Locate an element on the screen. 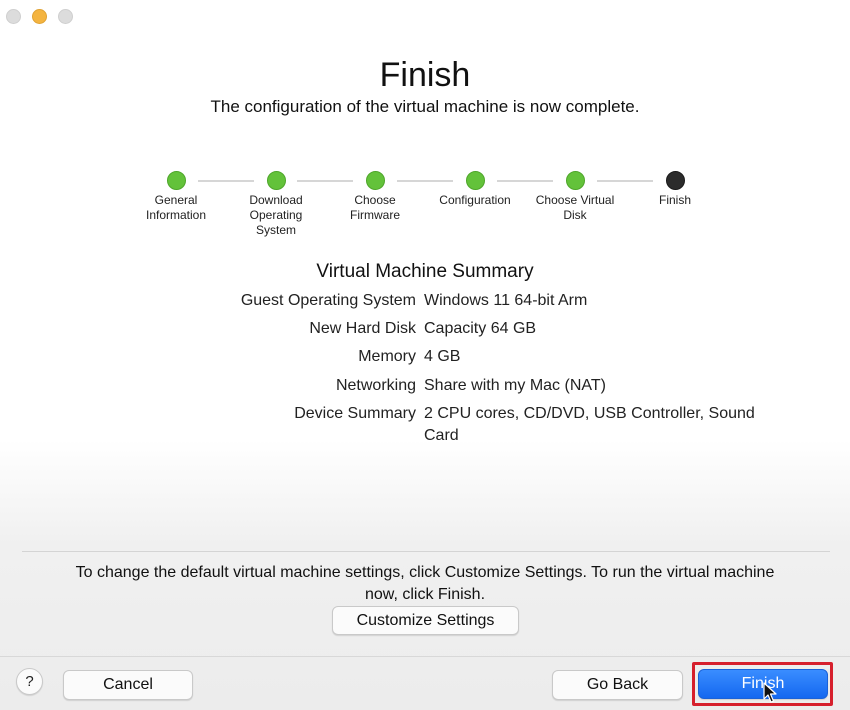  summary-key: Memory is located at coordinates (387, 356).